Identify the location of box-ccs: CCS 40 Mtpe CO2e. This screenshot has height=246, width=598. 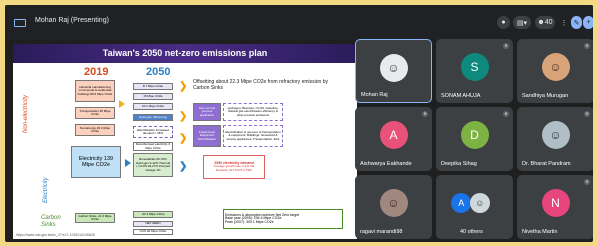
(153, 232).